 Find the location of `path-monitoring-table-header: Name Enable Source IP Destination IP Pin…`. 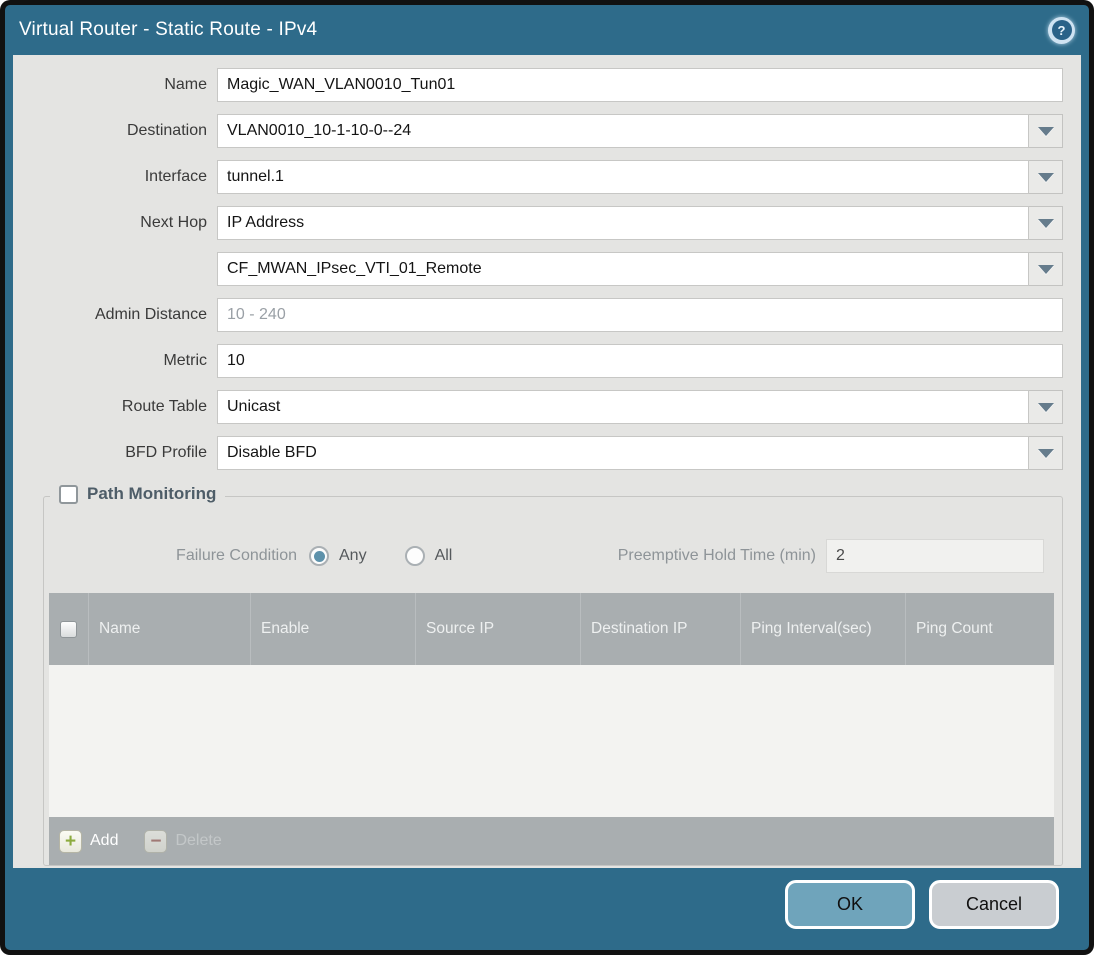

path-monitoring-table-header: Name Enable Source IP Destination IP Pin… is located at coordinates (551, 629).